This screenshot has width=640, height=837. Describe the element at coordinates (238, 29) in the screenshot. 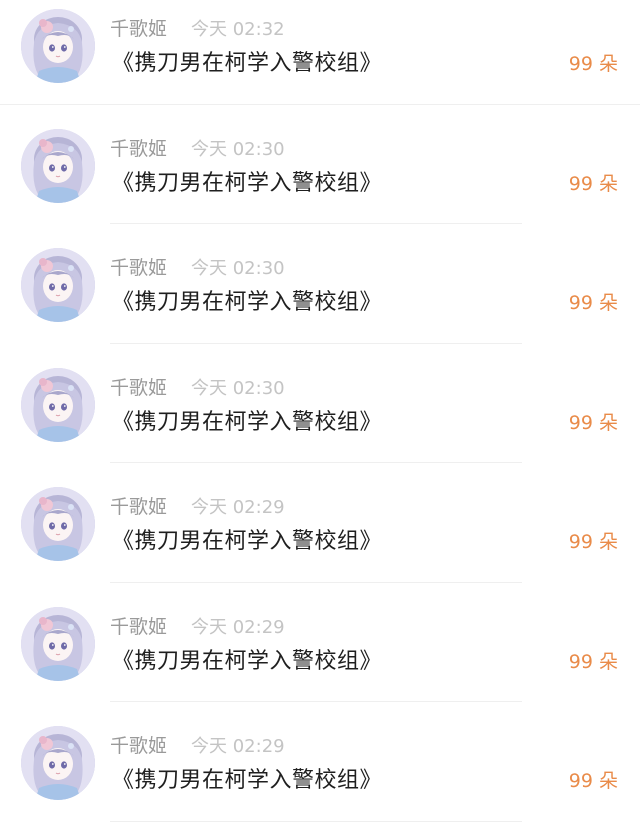

I see `timestamp: 今天 02:32` at that location.